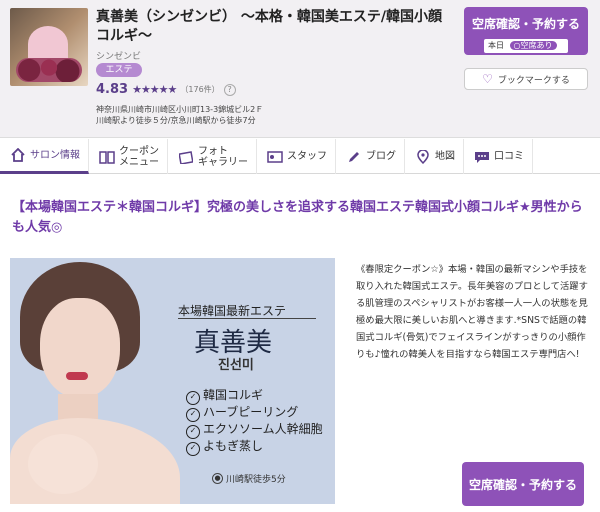  Describe the element at coordinates (119, 70) in the screenshot. I see `category-badge: エステ` at that location.